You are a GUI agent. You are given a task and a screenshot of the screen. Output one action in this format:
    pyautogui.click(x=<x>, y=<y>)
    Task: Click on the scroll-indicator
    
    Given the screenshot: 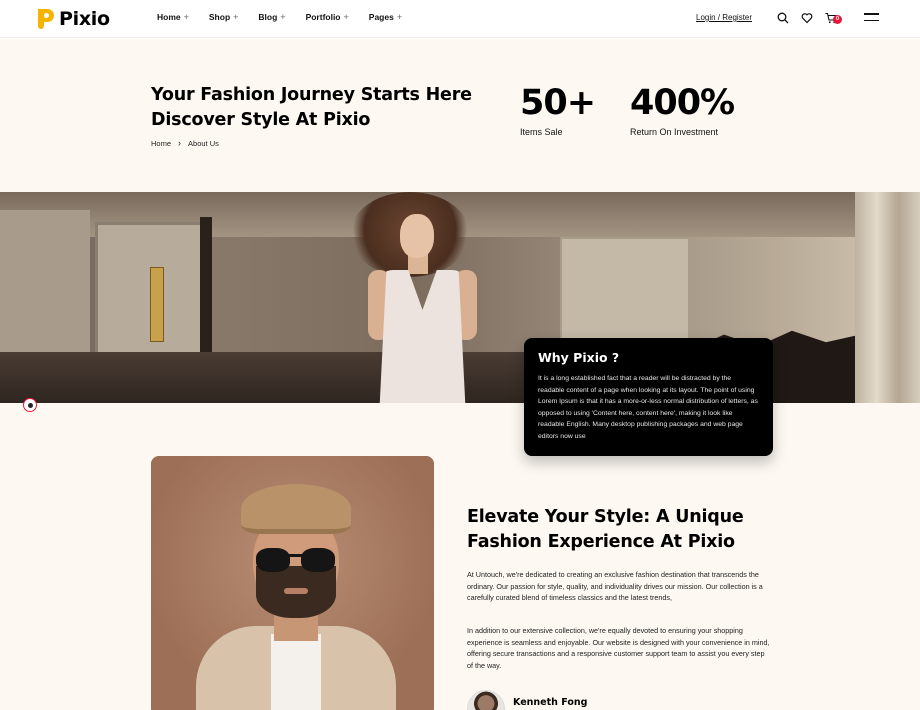 What is the action you would take?
    pyautogui.click(x=30, y=405)
    